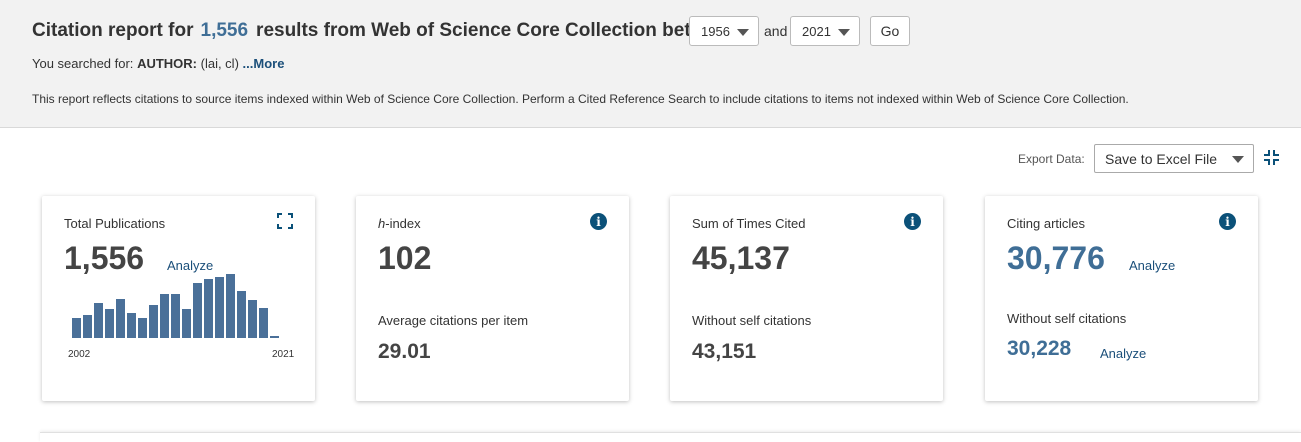 The width and height of the screenshot is (1301, 442). Describe the element at coordinates (208, 308) in the screenshot. I see `chart-bar-2014` at that location.